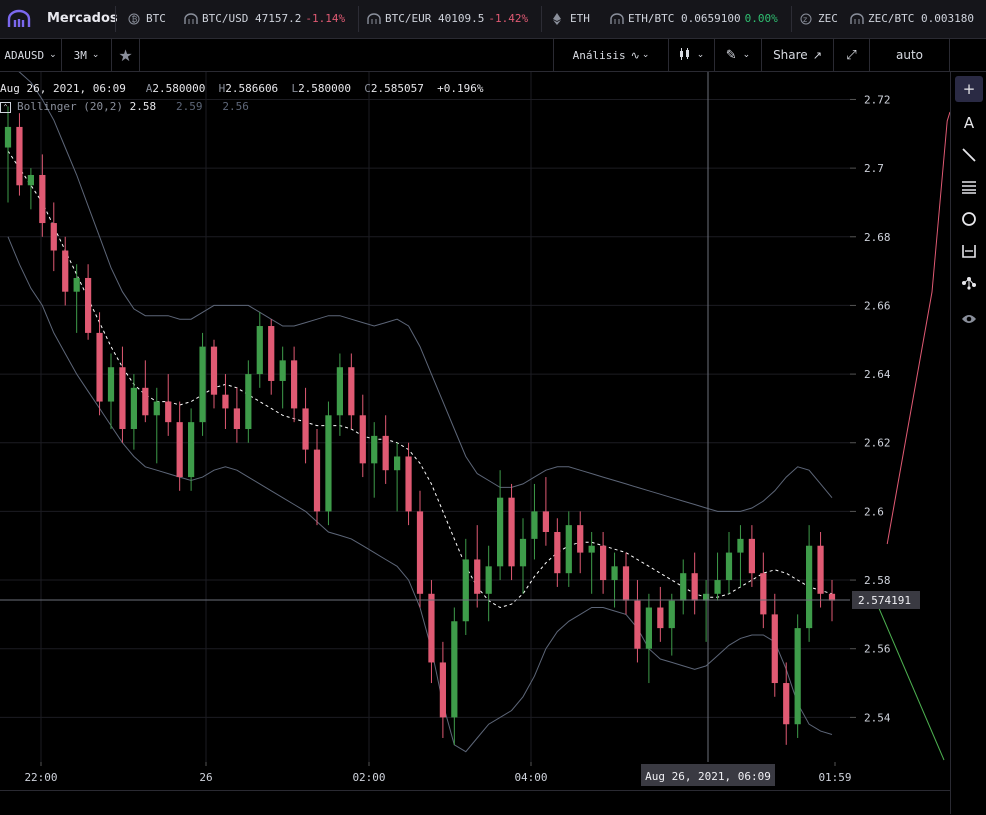 The image size is (986, 815). What do you see at coordinates (19, 19) in the screenshot?
I see `exchange-logo-icon` at bounding box center [19, 19].